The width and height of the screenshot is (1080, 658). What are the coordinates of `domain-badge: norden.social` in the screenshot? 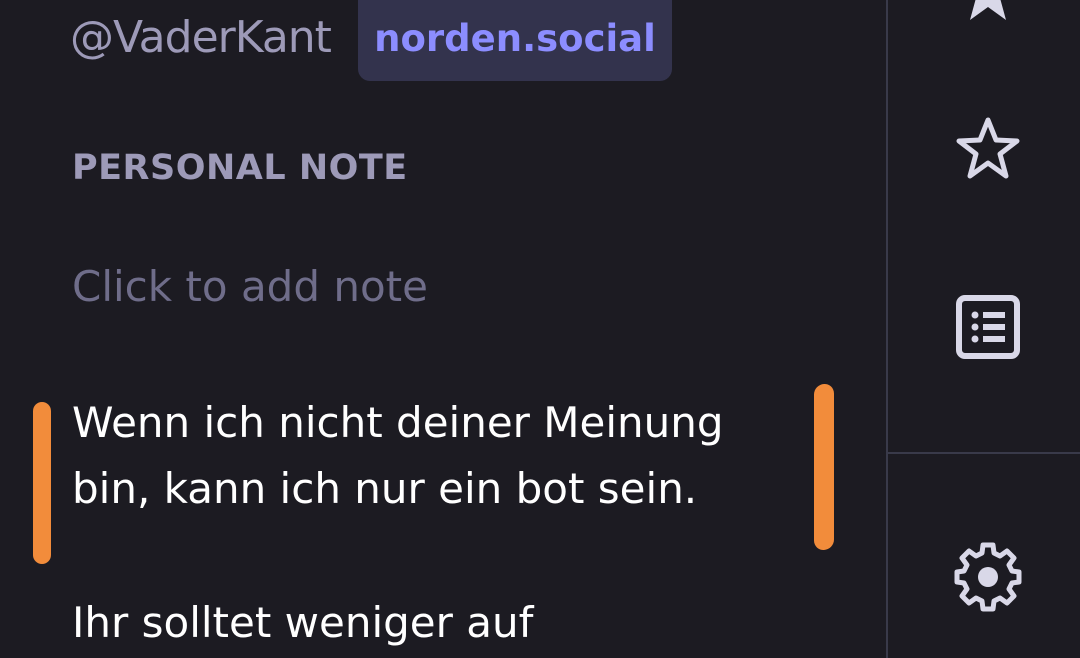 It's located at (515, 40).